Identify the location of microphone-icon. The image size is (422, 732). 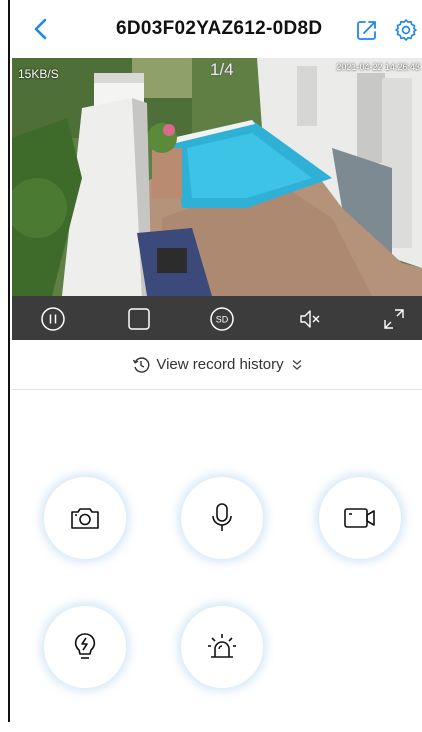
(222, 517).